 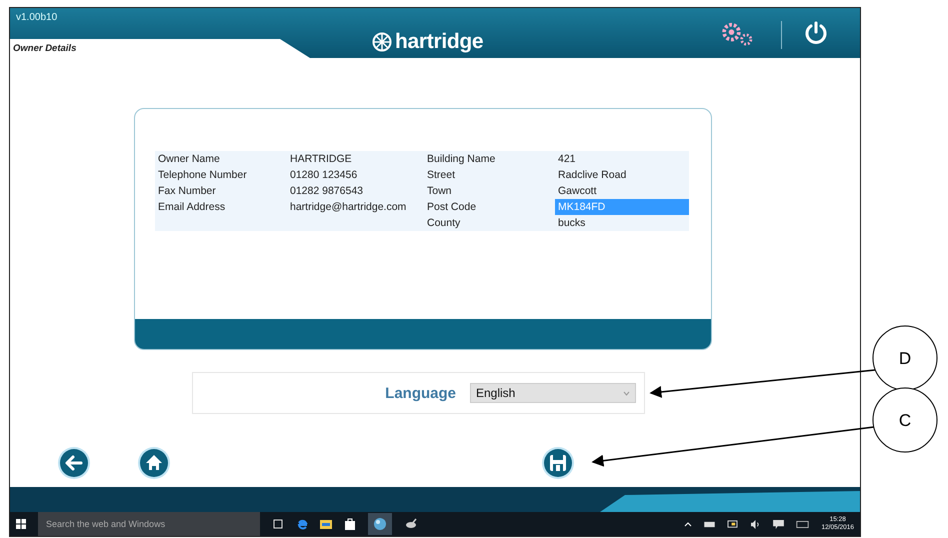 I want to click on callout-marker: D, so click(x=905, y=358).